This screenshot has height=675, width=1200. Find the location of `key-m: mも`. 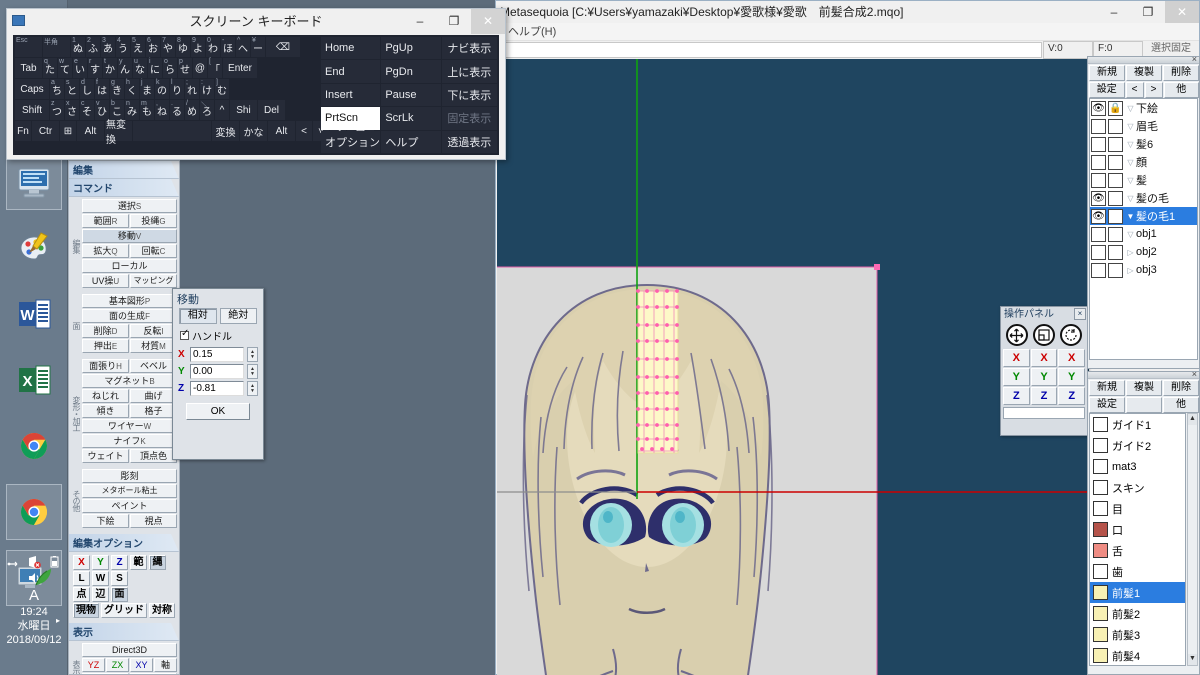

key-m: mも is located at coordinates (147, 110).